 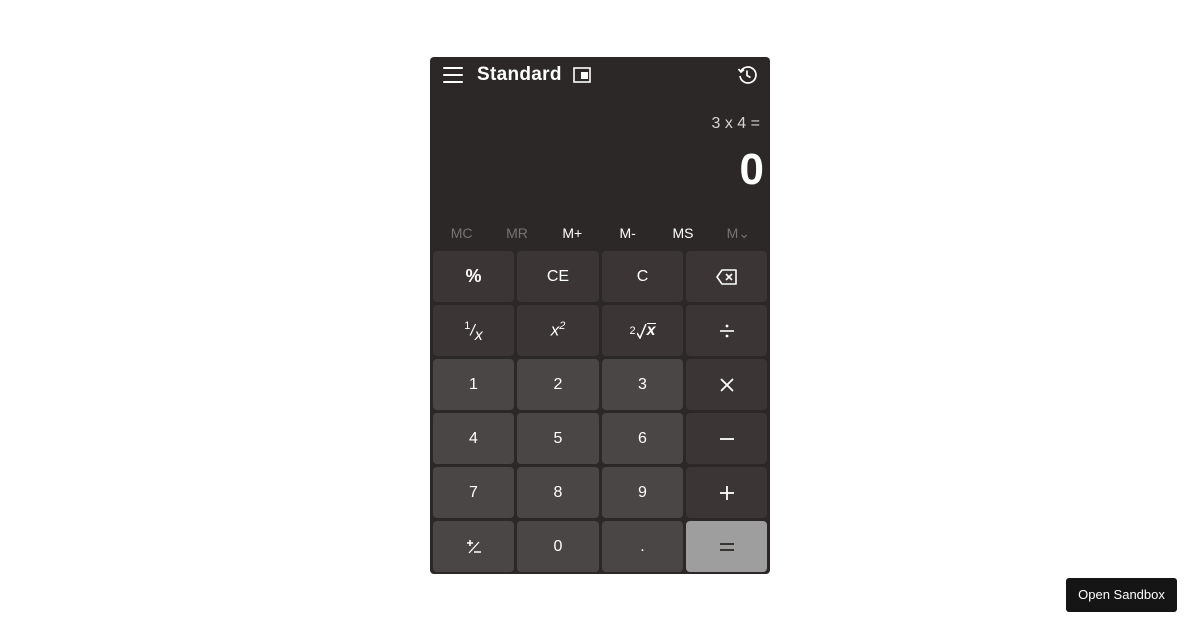 I want to click on backspace-button, so click(x=726, y=276).